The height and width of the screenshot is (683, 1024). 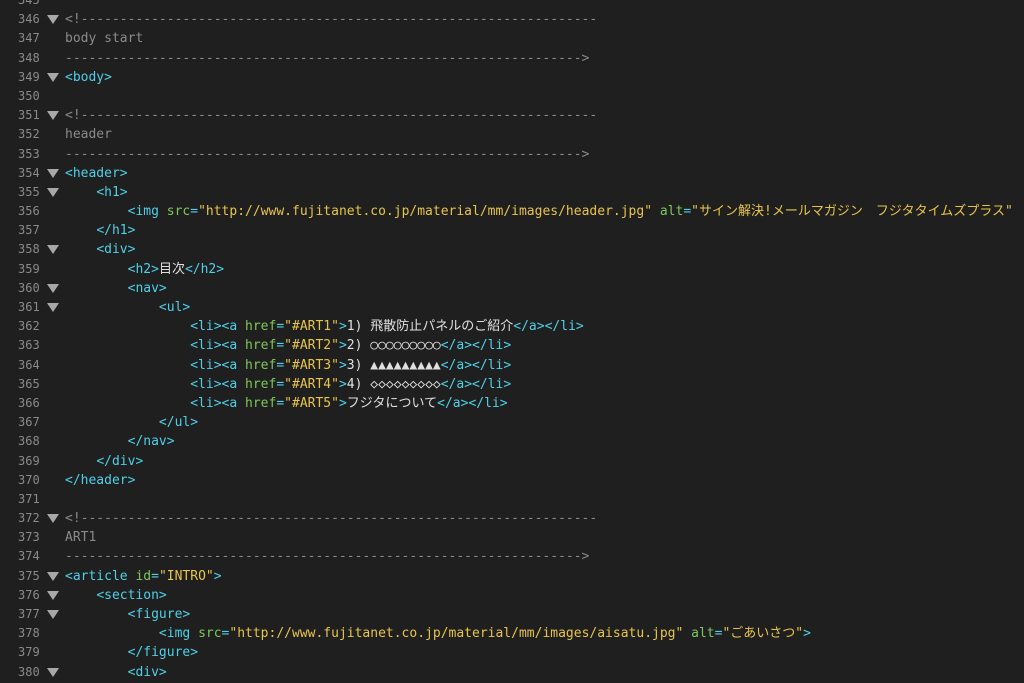 What do you see at coordinates (512, 480) in the screenshot?
I see `code-line: 370 </header>` at bounding box center [512, 480].